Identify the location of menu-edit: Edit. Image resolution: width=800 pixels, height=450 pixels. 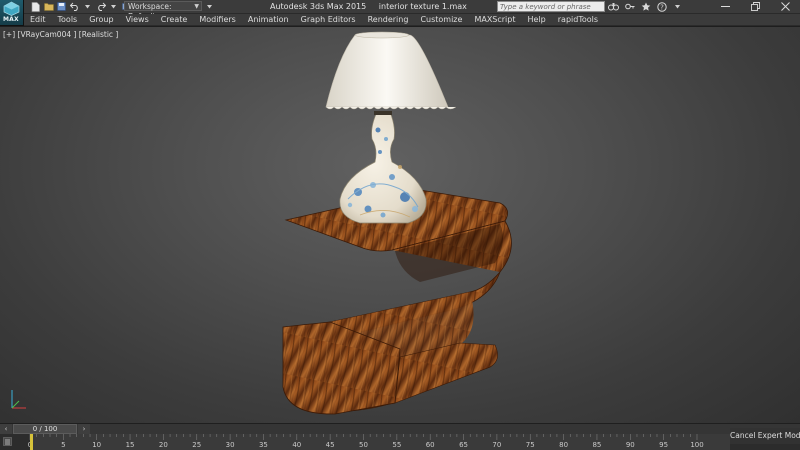
(38, 19).